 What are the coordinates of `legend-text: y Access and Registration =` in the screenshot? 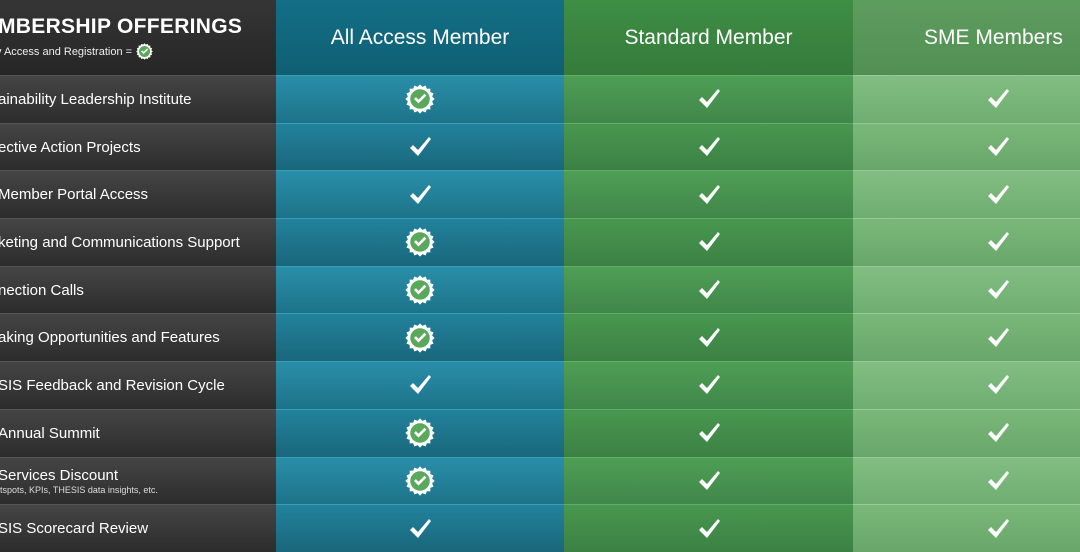 It's located at (66, 51).